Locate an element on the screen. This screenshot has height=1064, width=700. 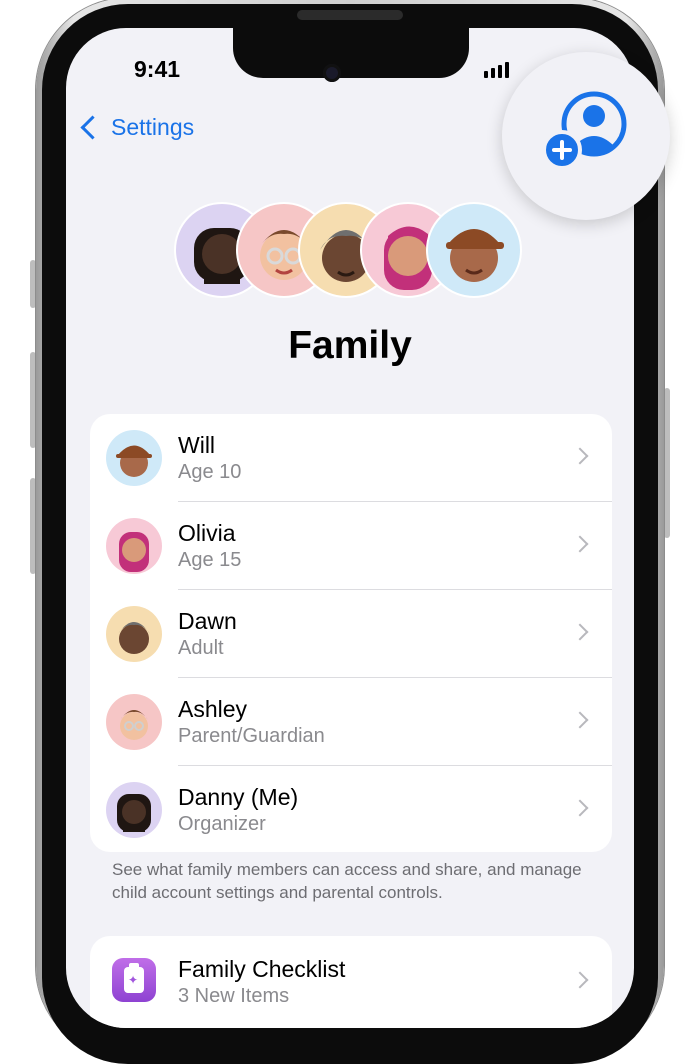
checklist-subtitle: 3 New Items is located at coordinates (234, 996).